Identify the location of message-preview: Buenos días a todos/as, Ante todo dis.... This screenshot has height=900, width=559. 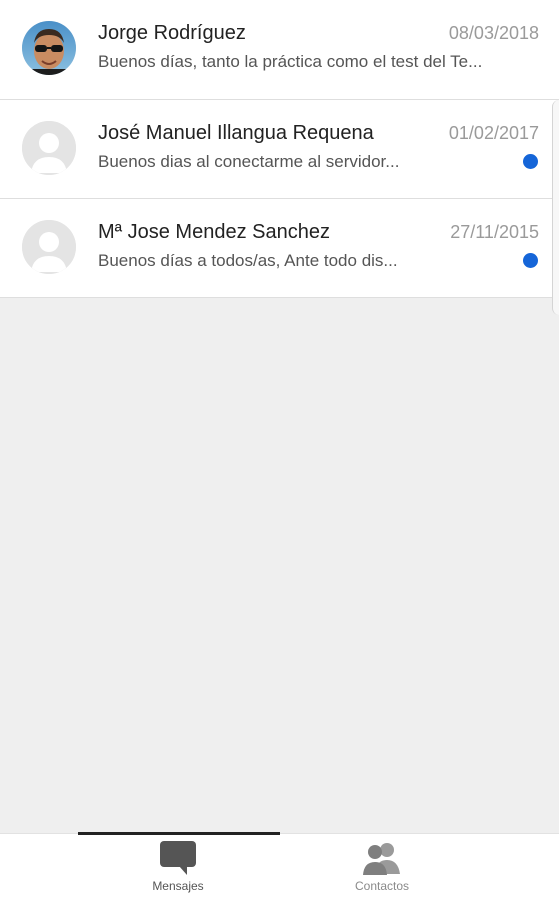
(248, 260).